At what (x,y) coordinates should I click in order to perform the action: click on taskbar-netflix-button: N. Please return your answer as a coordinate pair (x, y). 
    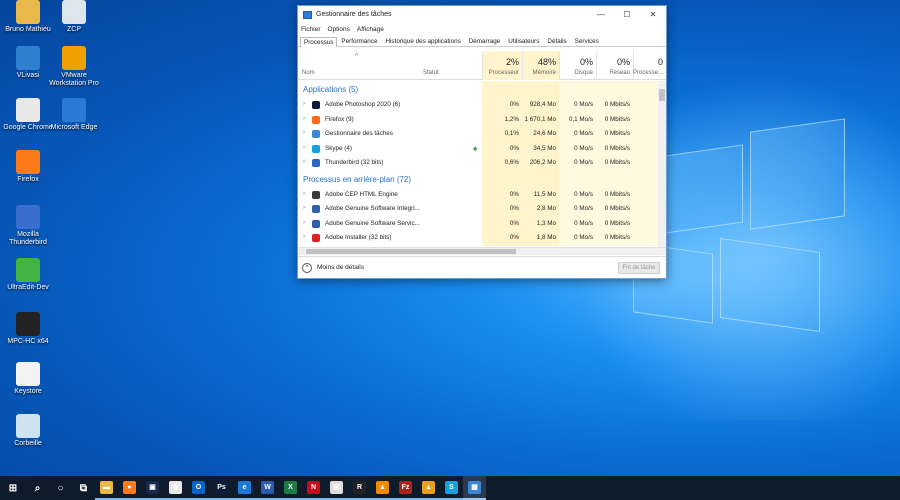
    Looking at the image, I should click on (313, 488).